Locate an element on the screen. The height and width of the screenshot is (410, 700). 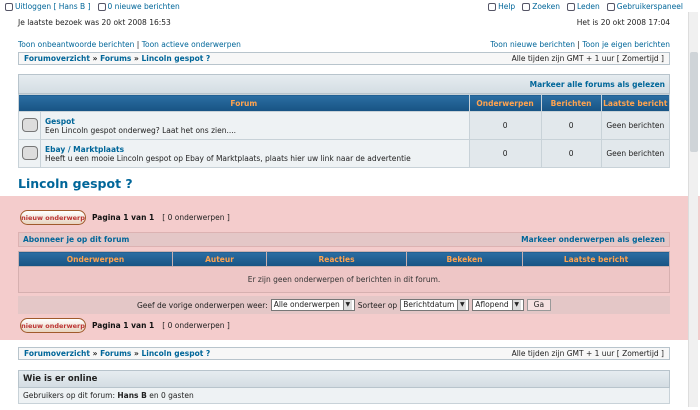
pagination-bottom: Pagina 1 van 1 [ 0 onderwerpen ] is located at coordinates (161, 325).